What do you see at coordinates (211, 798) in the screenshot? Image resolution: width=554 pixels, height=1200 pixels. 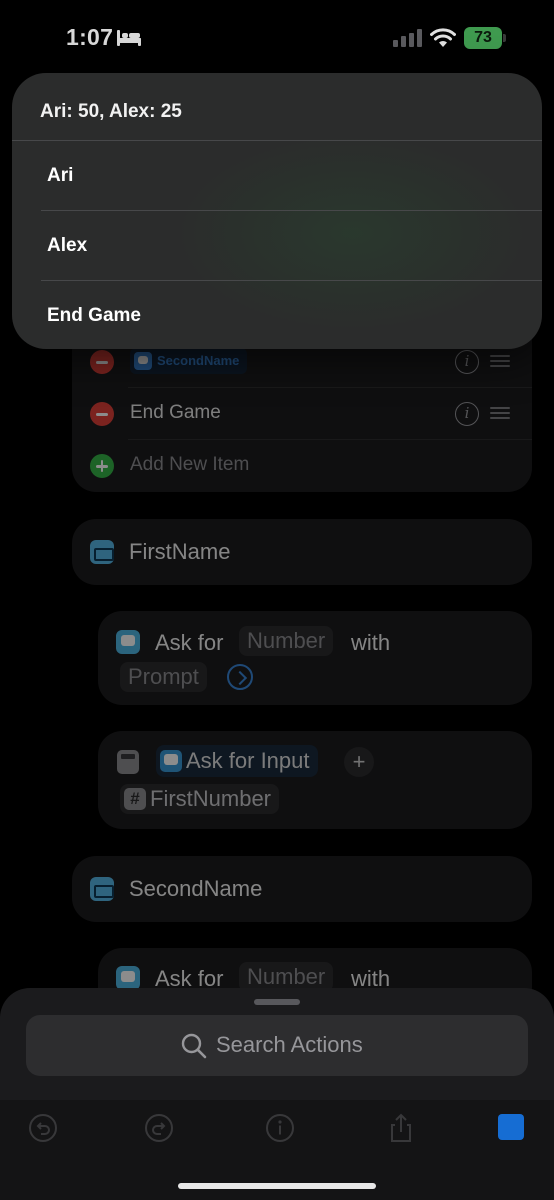 I see `number-variable-label: FirstNumber` at bounding box center [211, 798].